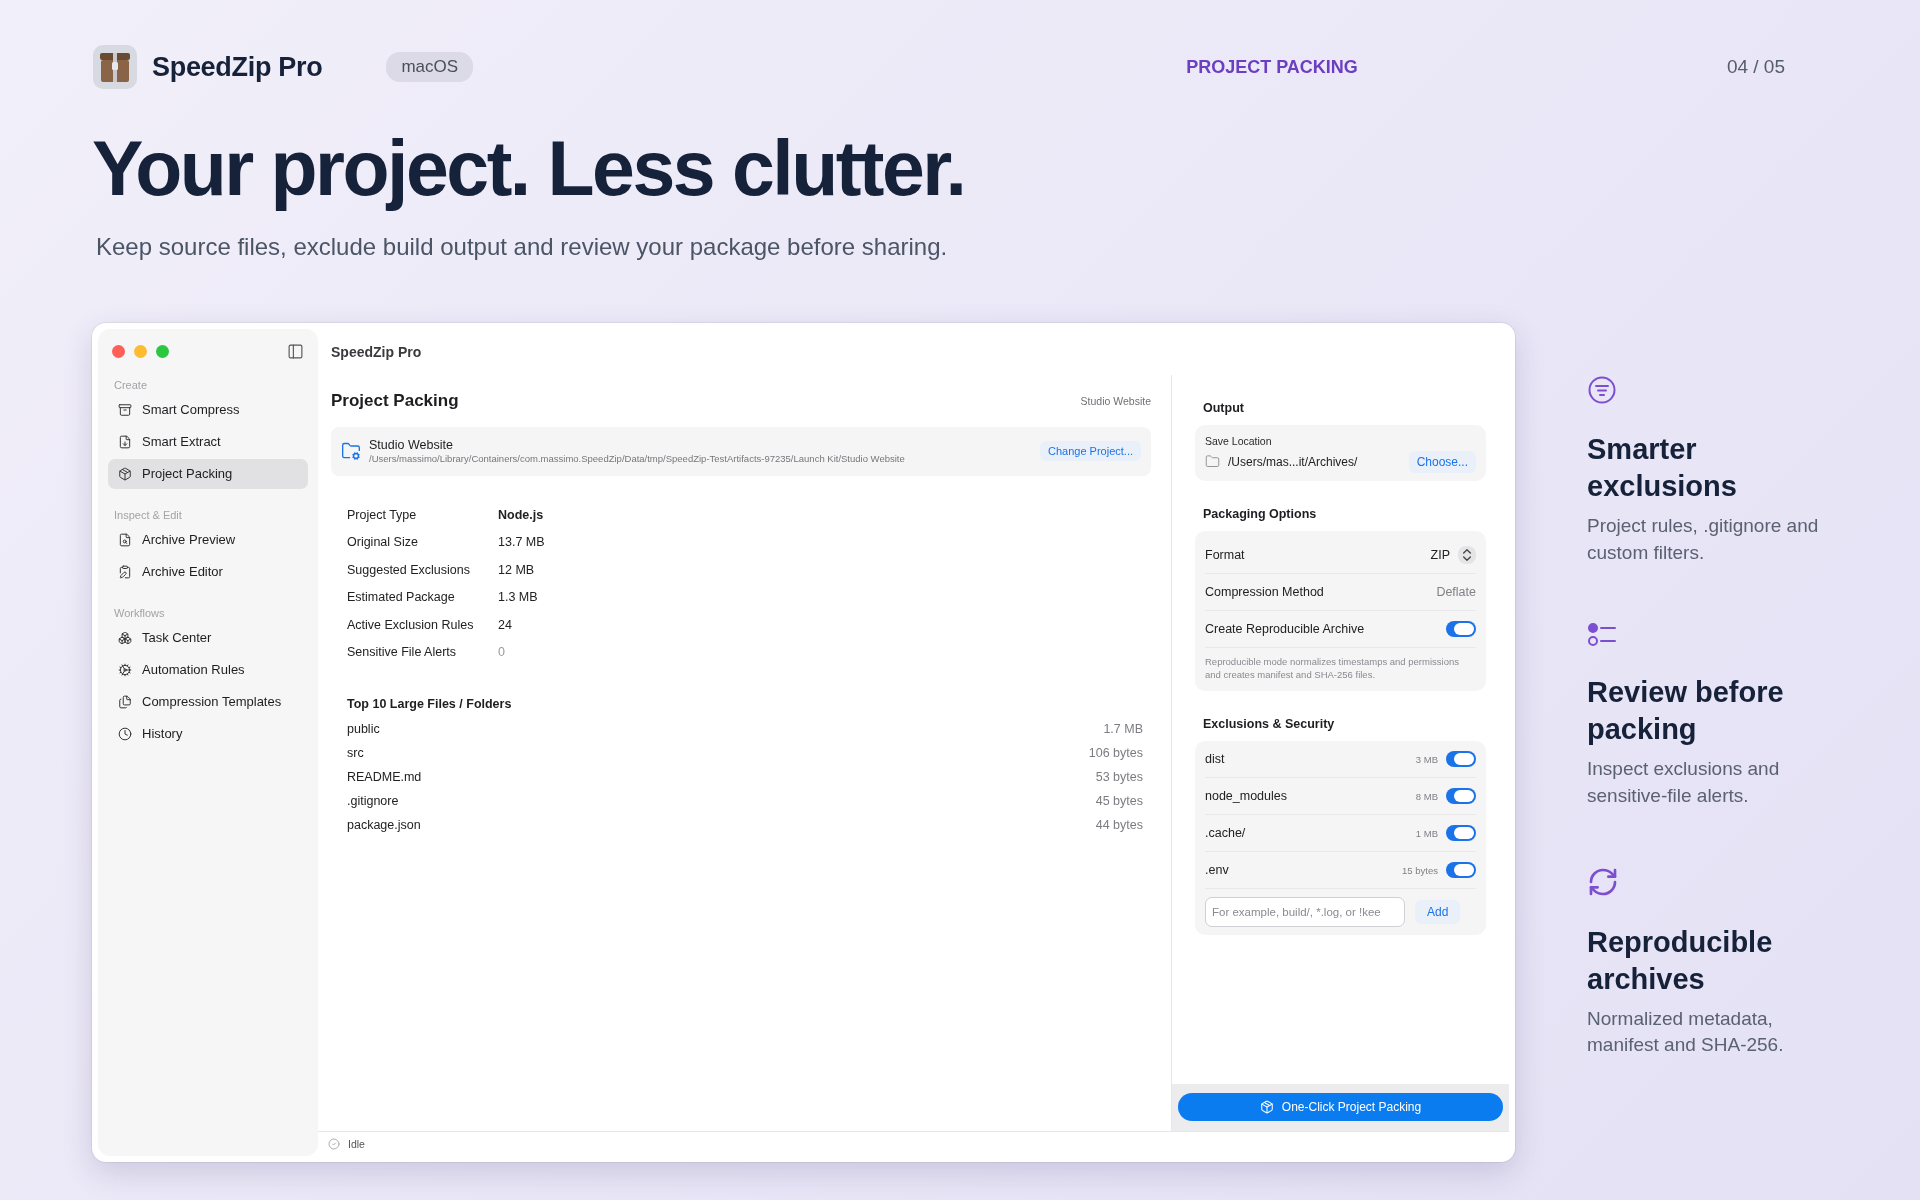  What do you see at coordinates (355, 752) in the screenshot?
I see `file-name: src` at bounding box center [355, 752].